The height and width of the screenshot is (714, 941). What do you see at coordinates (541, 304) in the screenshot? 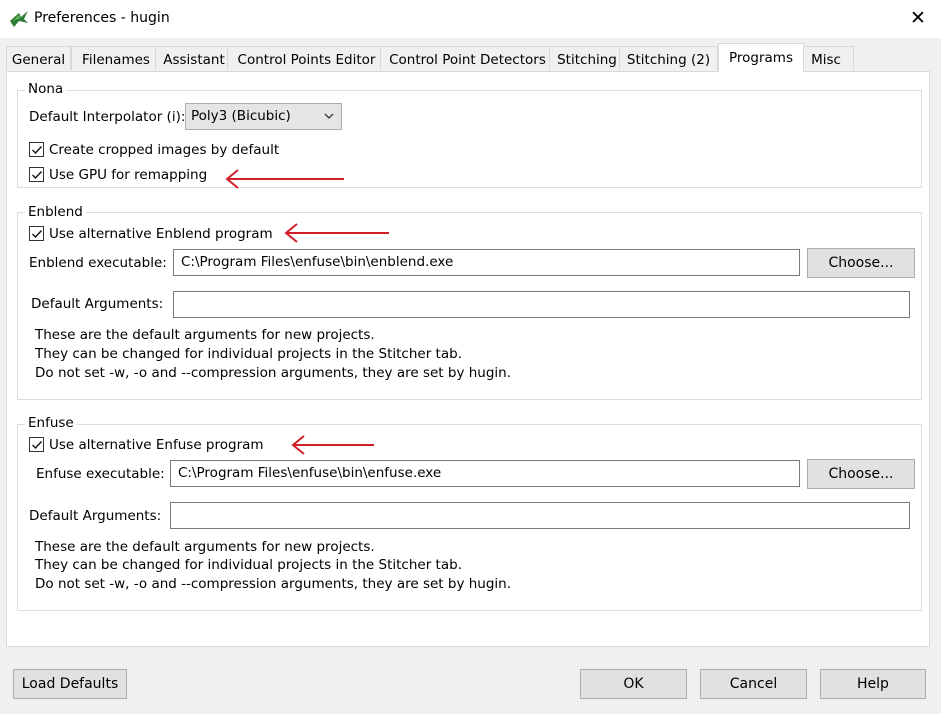
I see `enblend-args-input` at bounding box center [541, 304].